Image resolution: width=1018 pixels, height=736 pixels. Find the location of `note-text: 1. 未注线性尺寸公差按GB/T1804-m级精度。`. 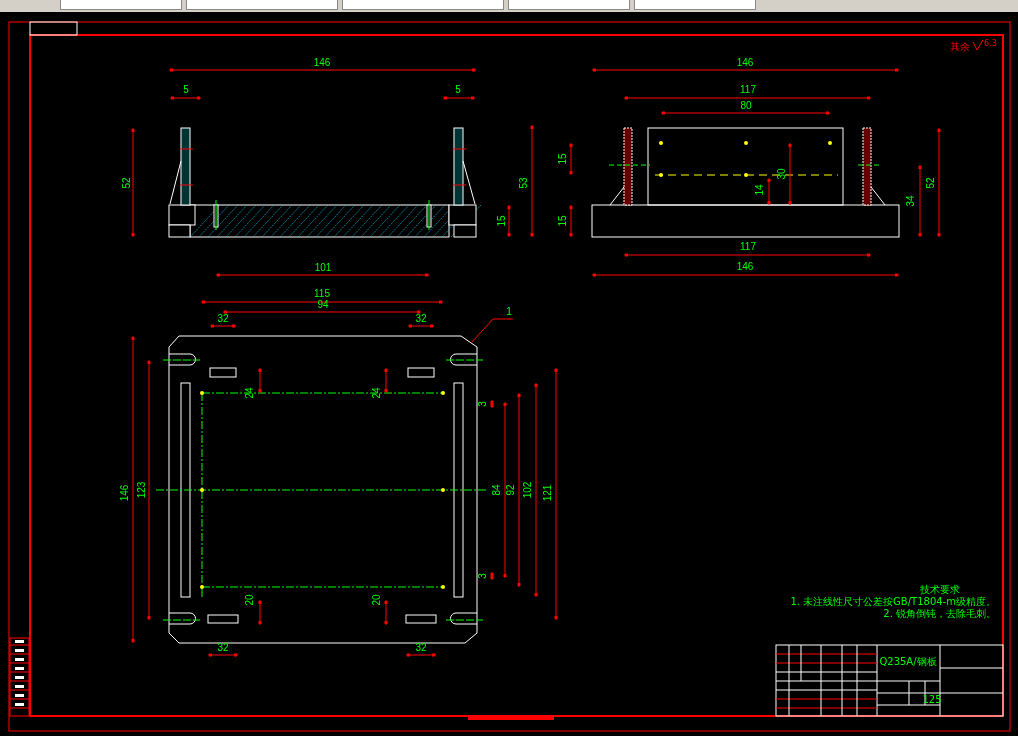

note-text: 1. 未注线性尺寸公差按GB/T1804-m级精度。 is located at coordinates (893, 601).